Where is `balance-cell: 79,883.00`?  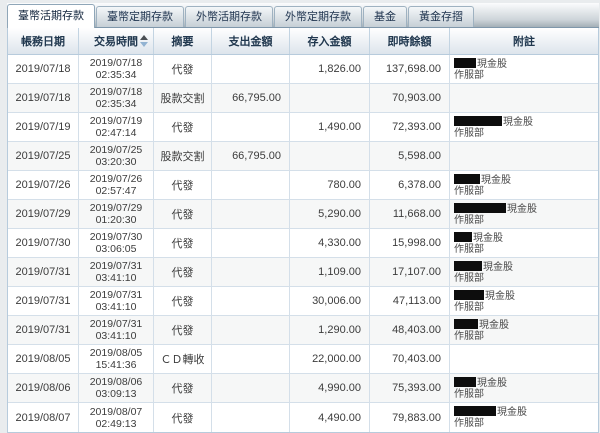
balance-cell: 79,883.00 is located at coordinates (409, 417).